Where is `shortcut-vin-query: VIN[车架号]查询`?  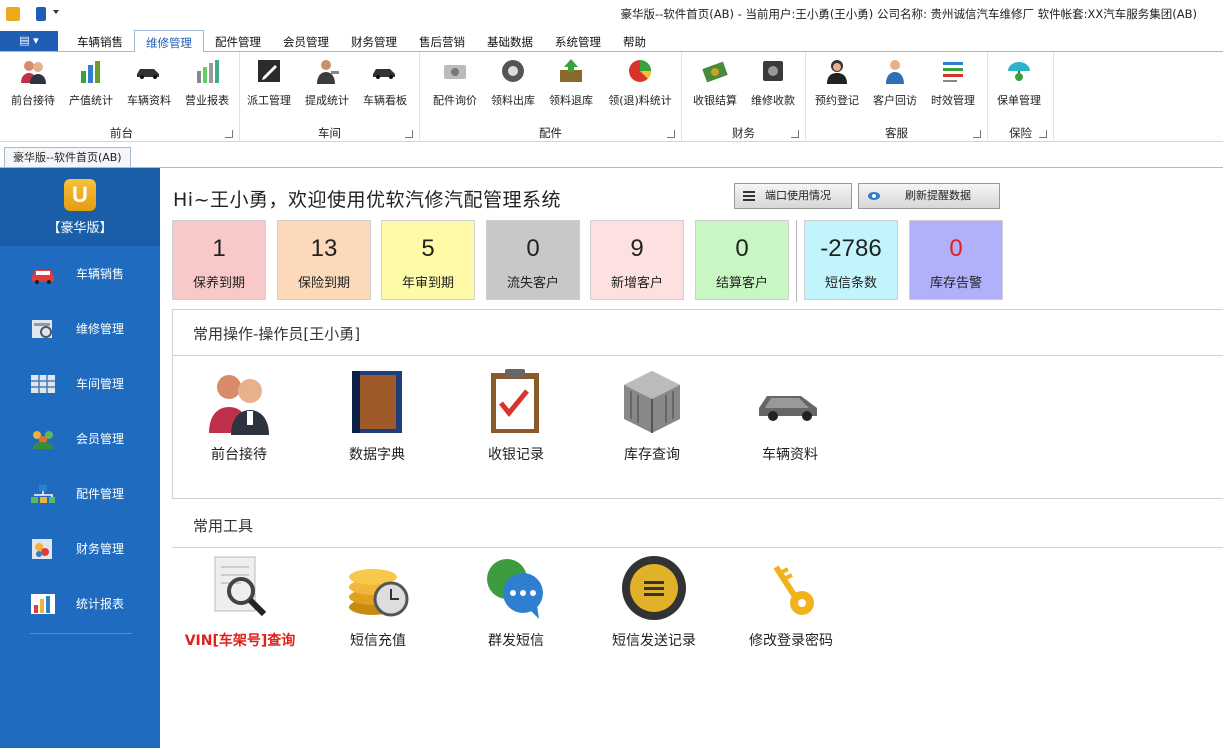 shortcut-vin-query: VIN[车架号]查询 is located at coordinates (240, 601).